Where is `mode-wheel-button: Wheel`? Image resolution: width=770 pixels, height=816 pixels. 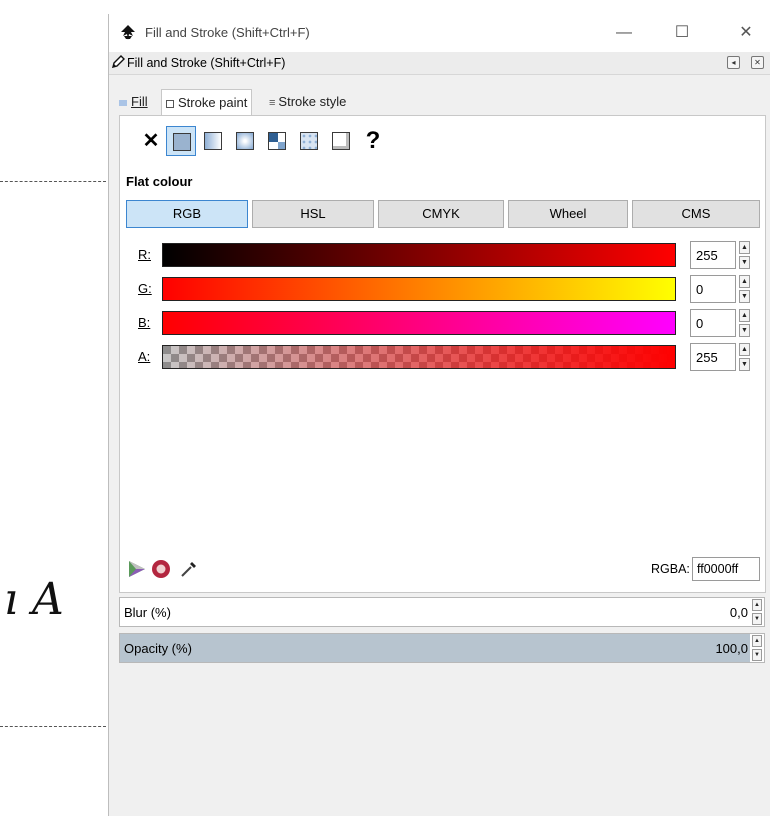
mode-wheel-button: Wheel is located at coordinates (568, 214).